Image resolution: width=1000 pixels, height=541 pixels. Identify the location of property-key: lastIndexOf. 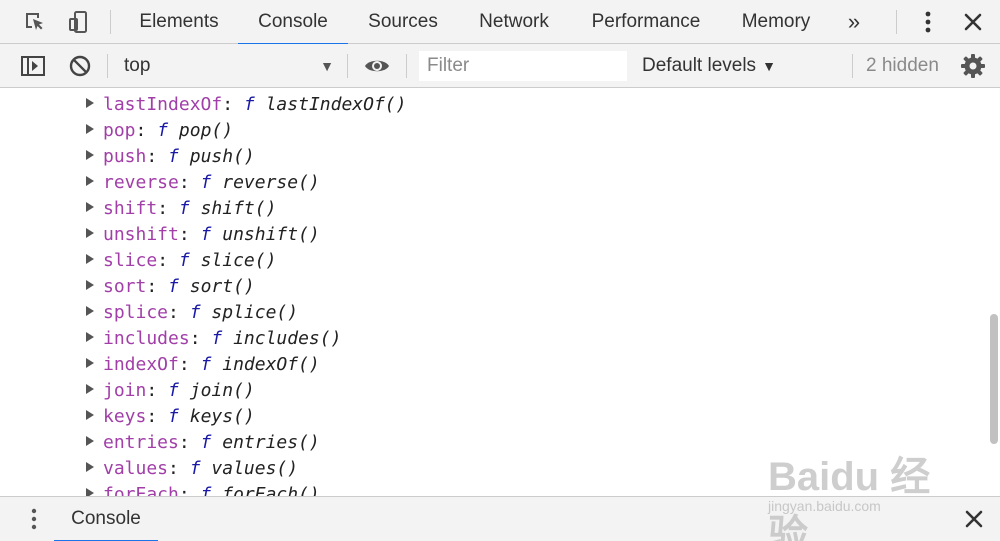
(163, 104).